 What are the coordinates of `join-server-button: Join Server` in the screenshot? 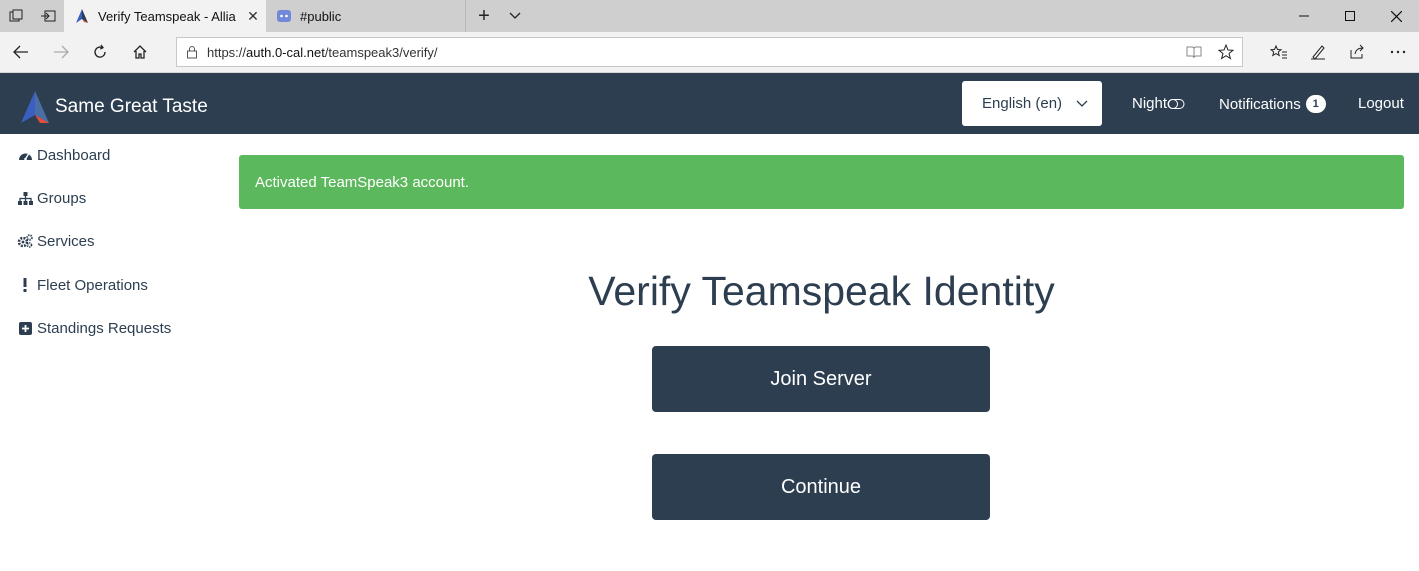 It's located at (821, 379).